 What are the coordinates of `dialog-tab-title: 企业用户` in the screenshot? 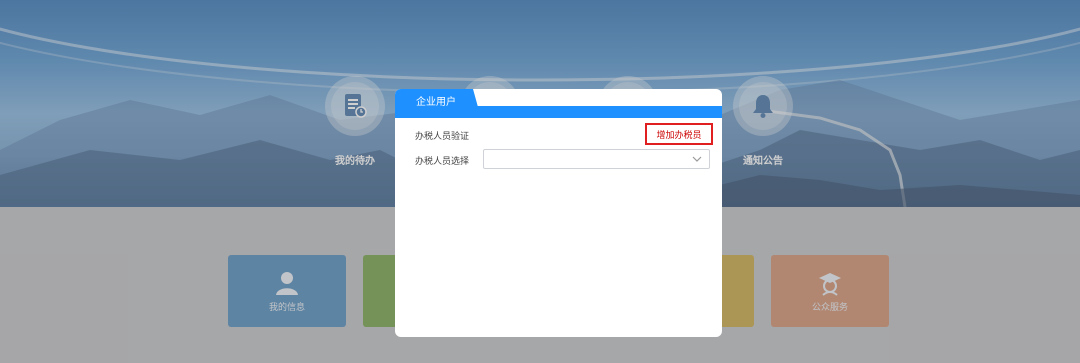 It's located at (436, 100).